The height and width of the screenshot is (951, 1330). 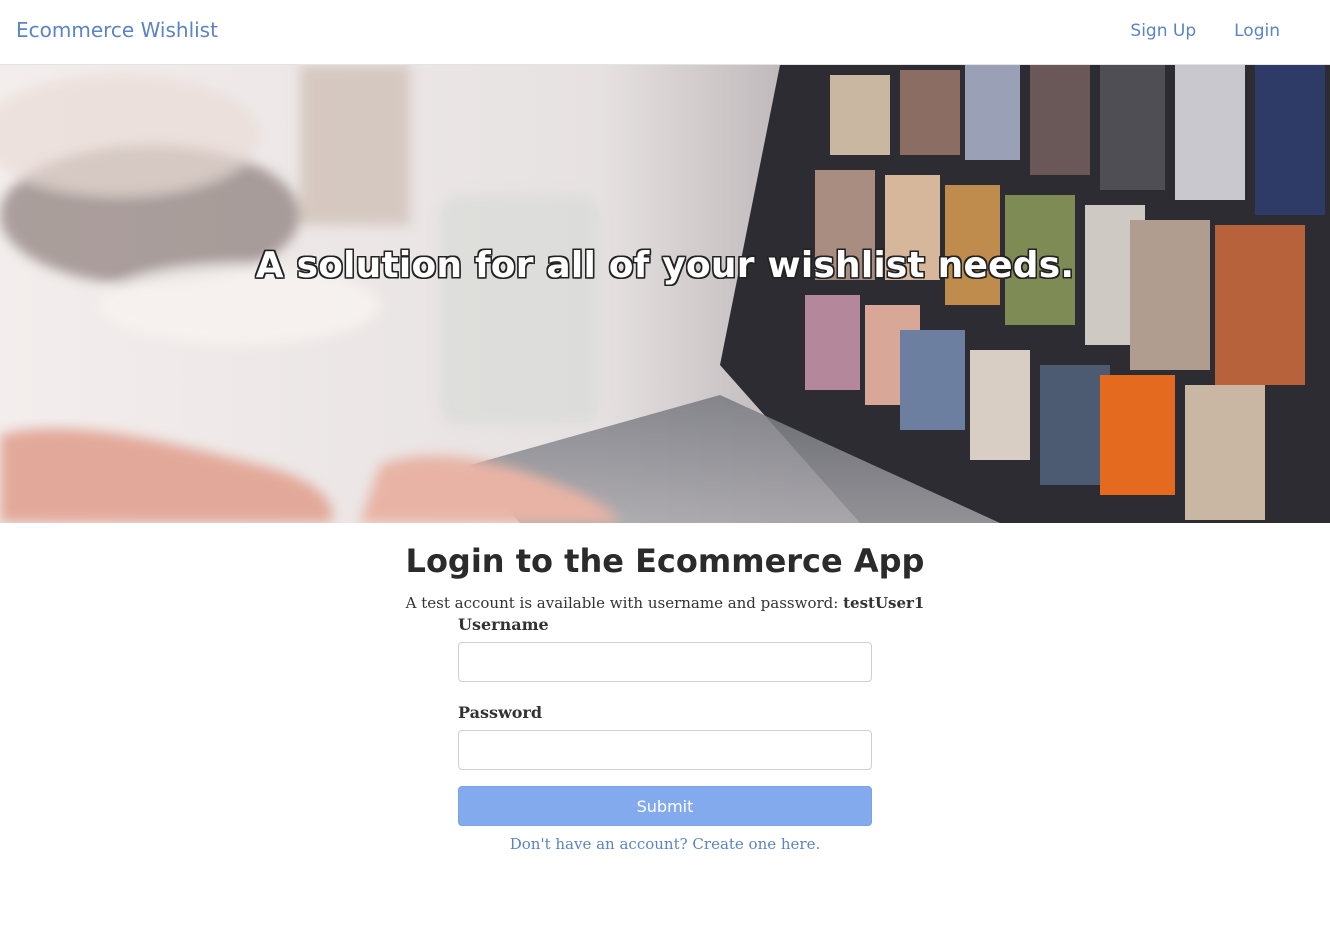 I want to click on password-group: Password, so click(x=665, y=736).